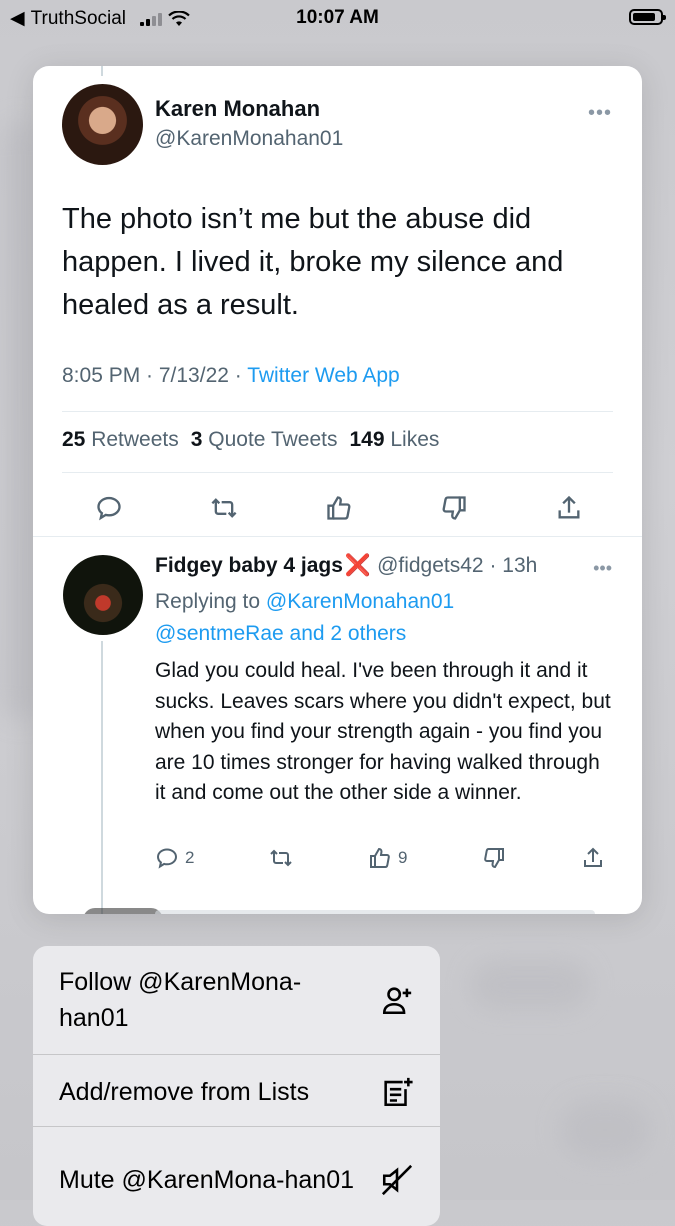 The image size is (675, 1226). I want to click on reply-button, so click(109, 508).